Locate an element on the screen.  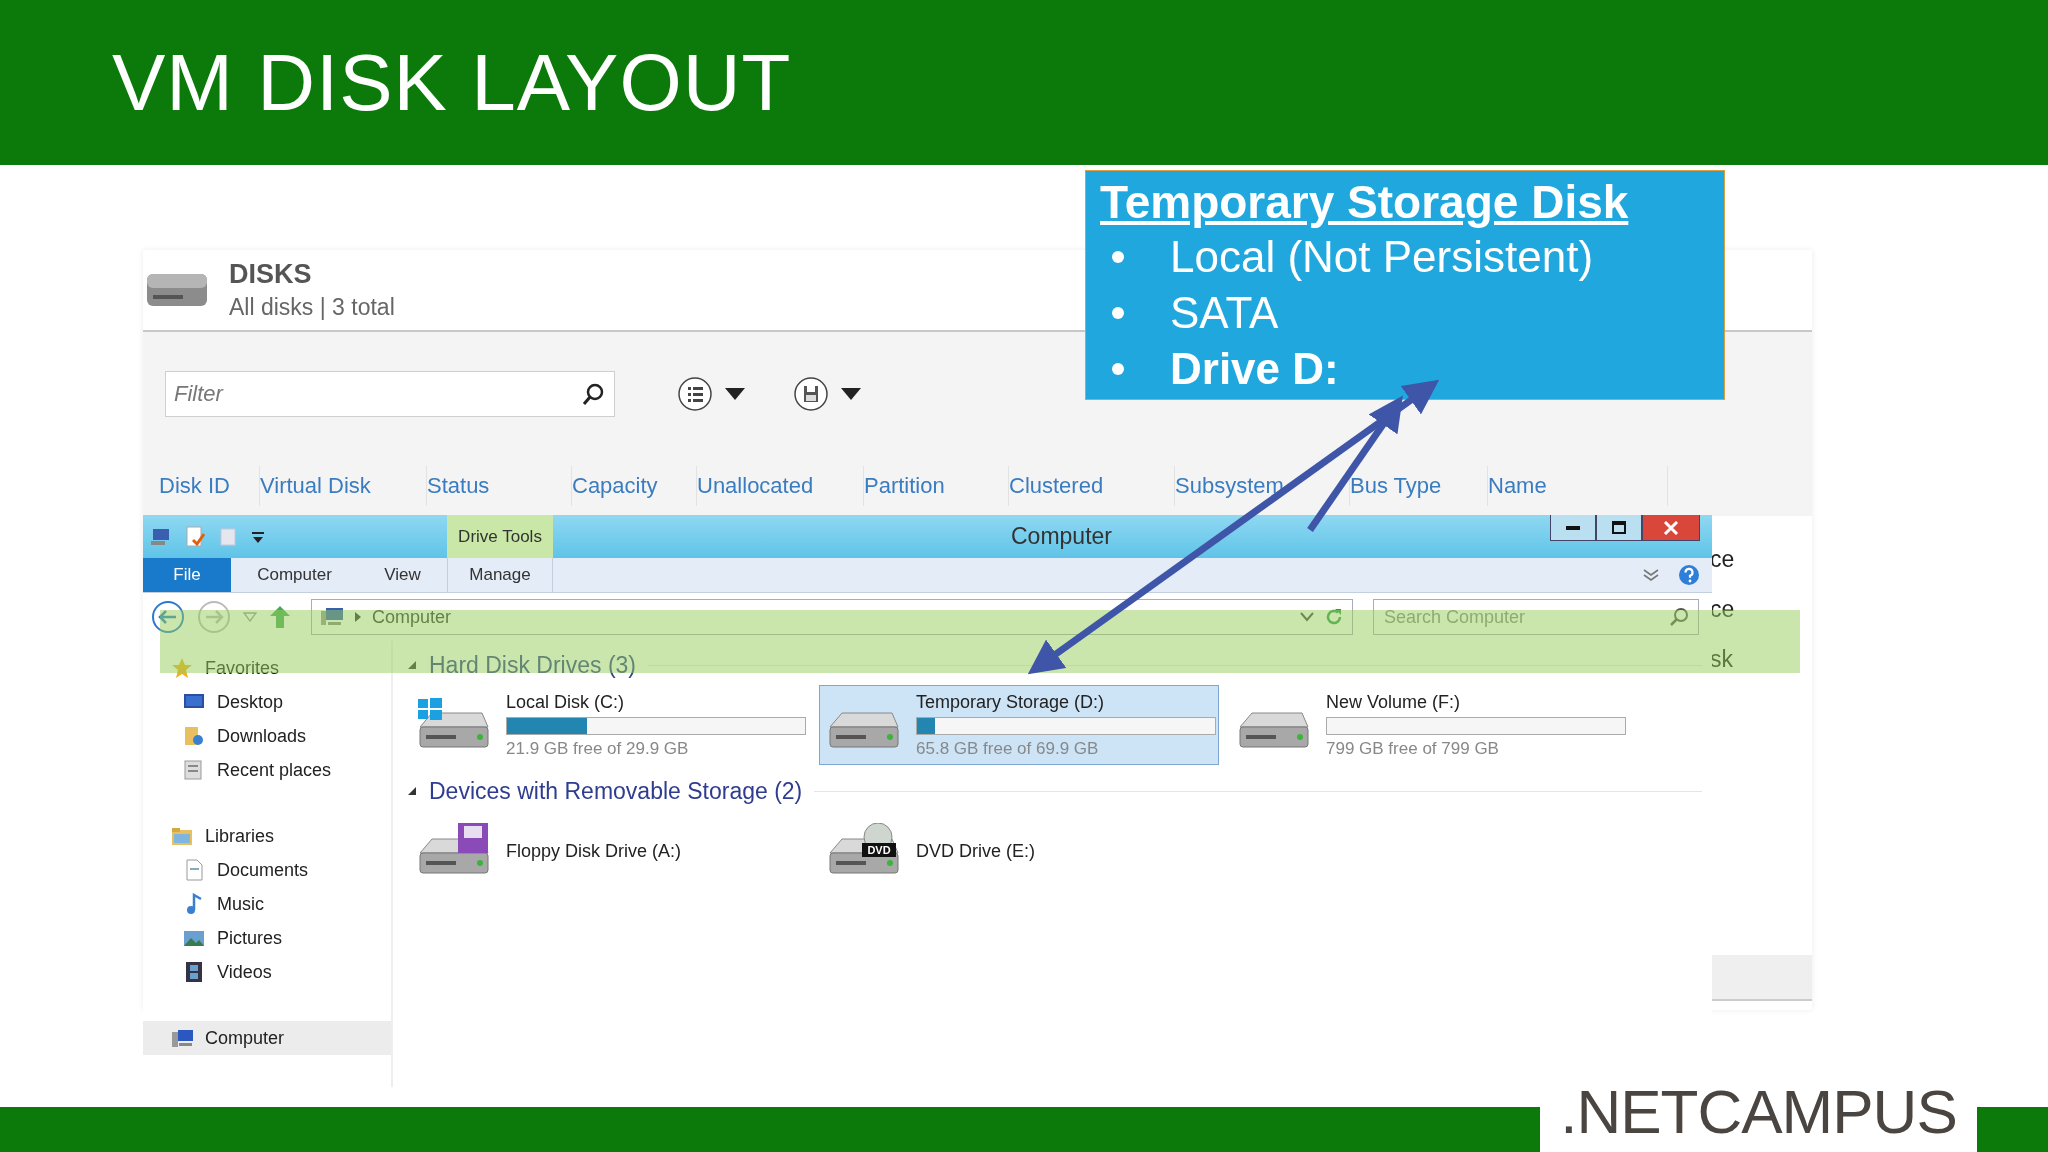
nav-item: Favorites is located at coordinates (267, 668).